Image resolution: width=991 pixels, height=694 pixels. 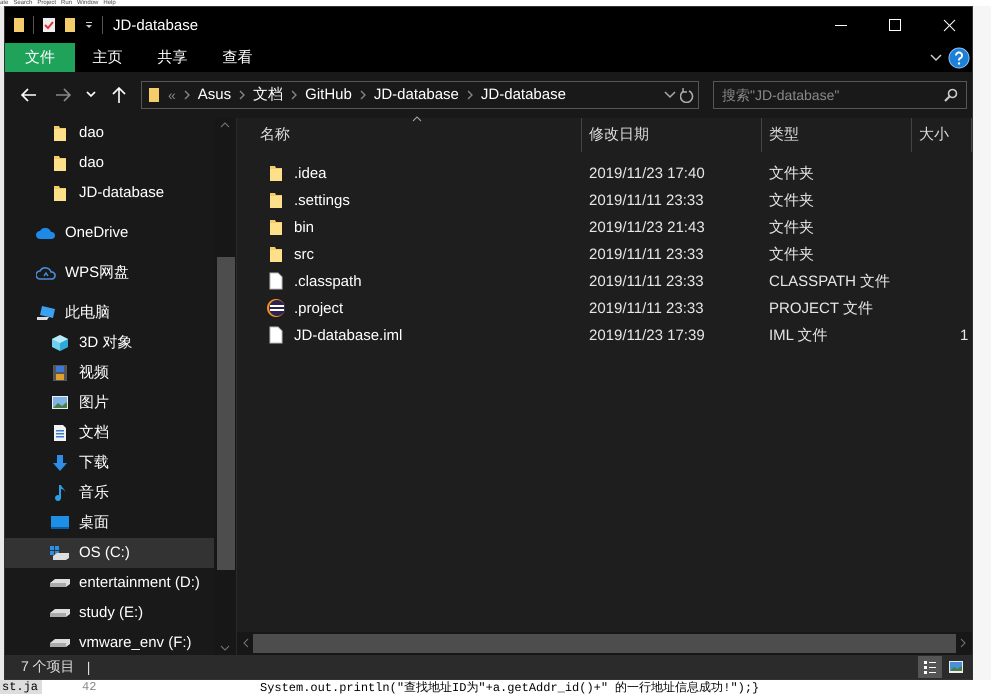 I want to click on sidebar-item: 图片, so click(x=109, y=403).